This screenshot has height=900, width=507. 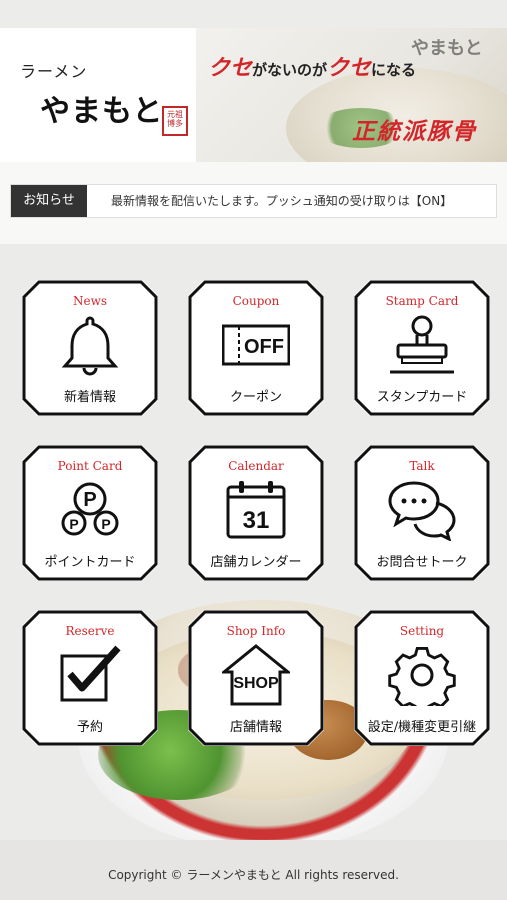 What do you see at coordinates (422, 631) in the screenshot?
I see `tile-title-en: Setting` at bounding box center [422, 631].